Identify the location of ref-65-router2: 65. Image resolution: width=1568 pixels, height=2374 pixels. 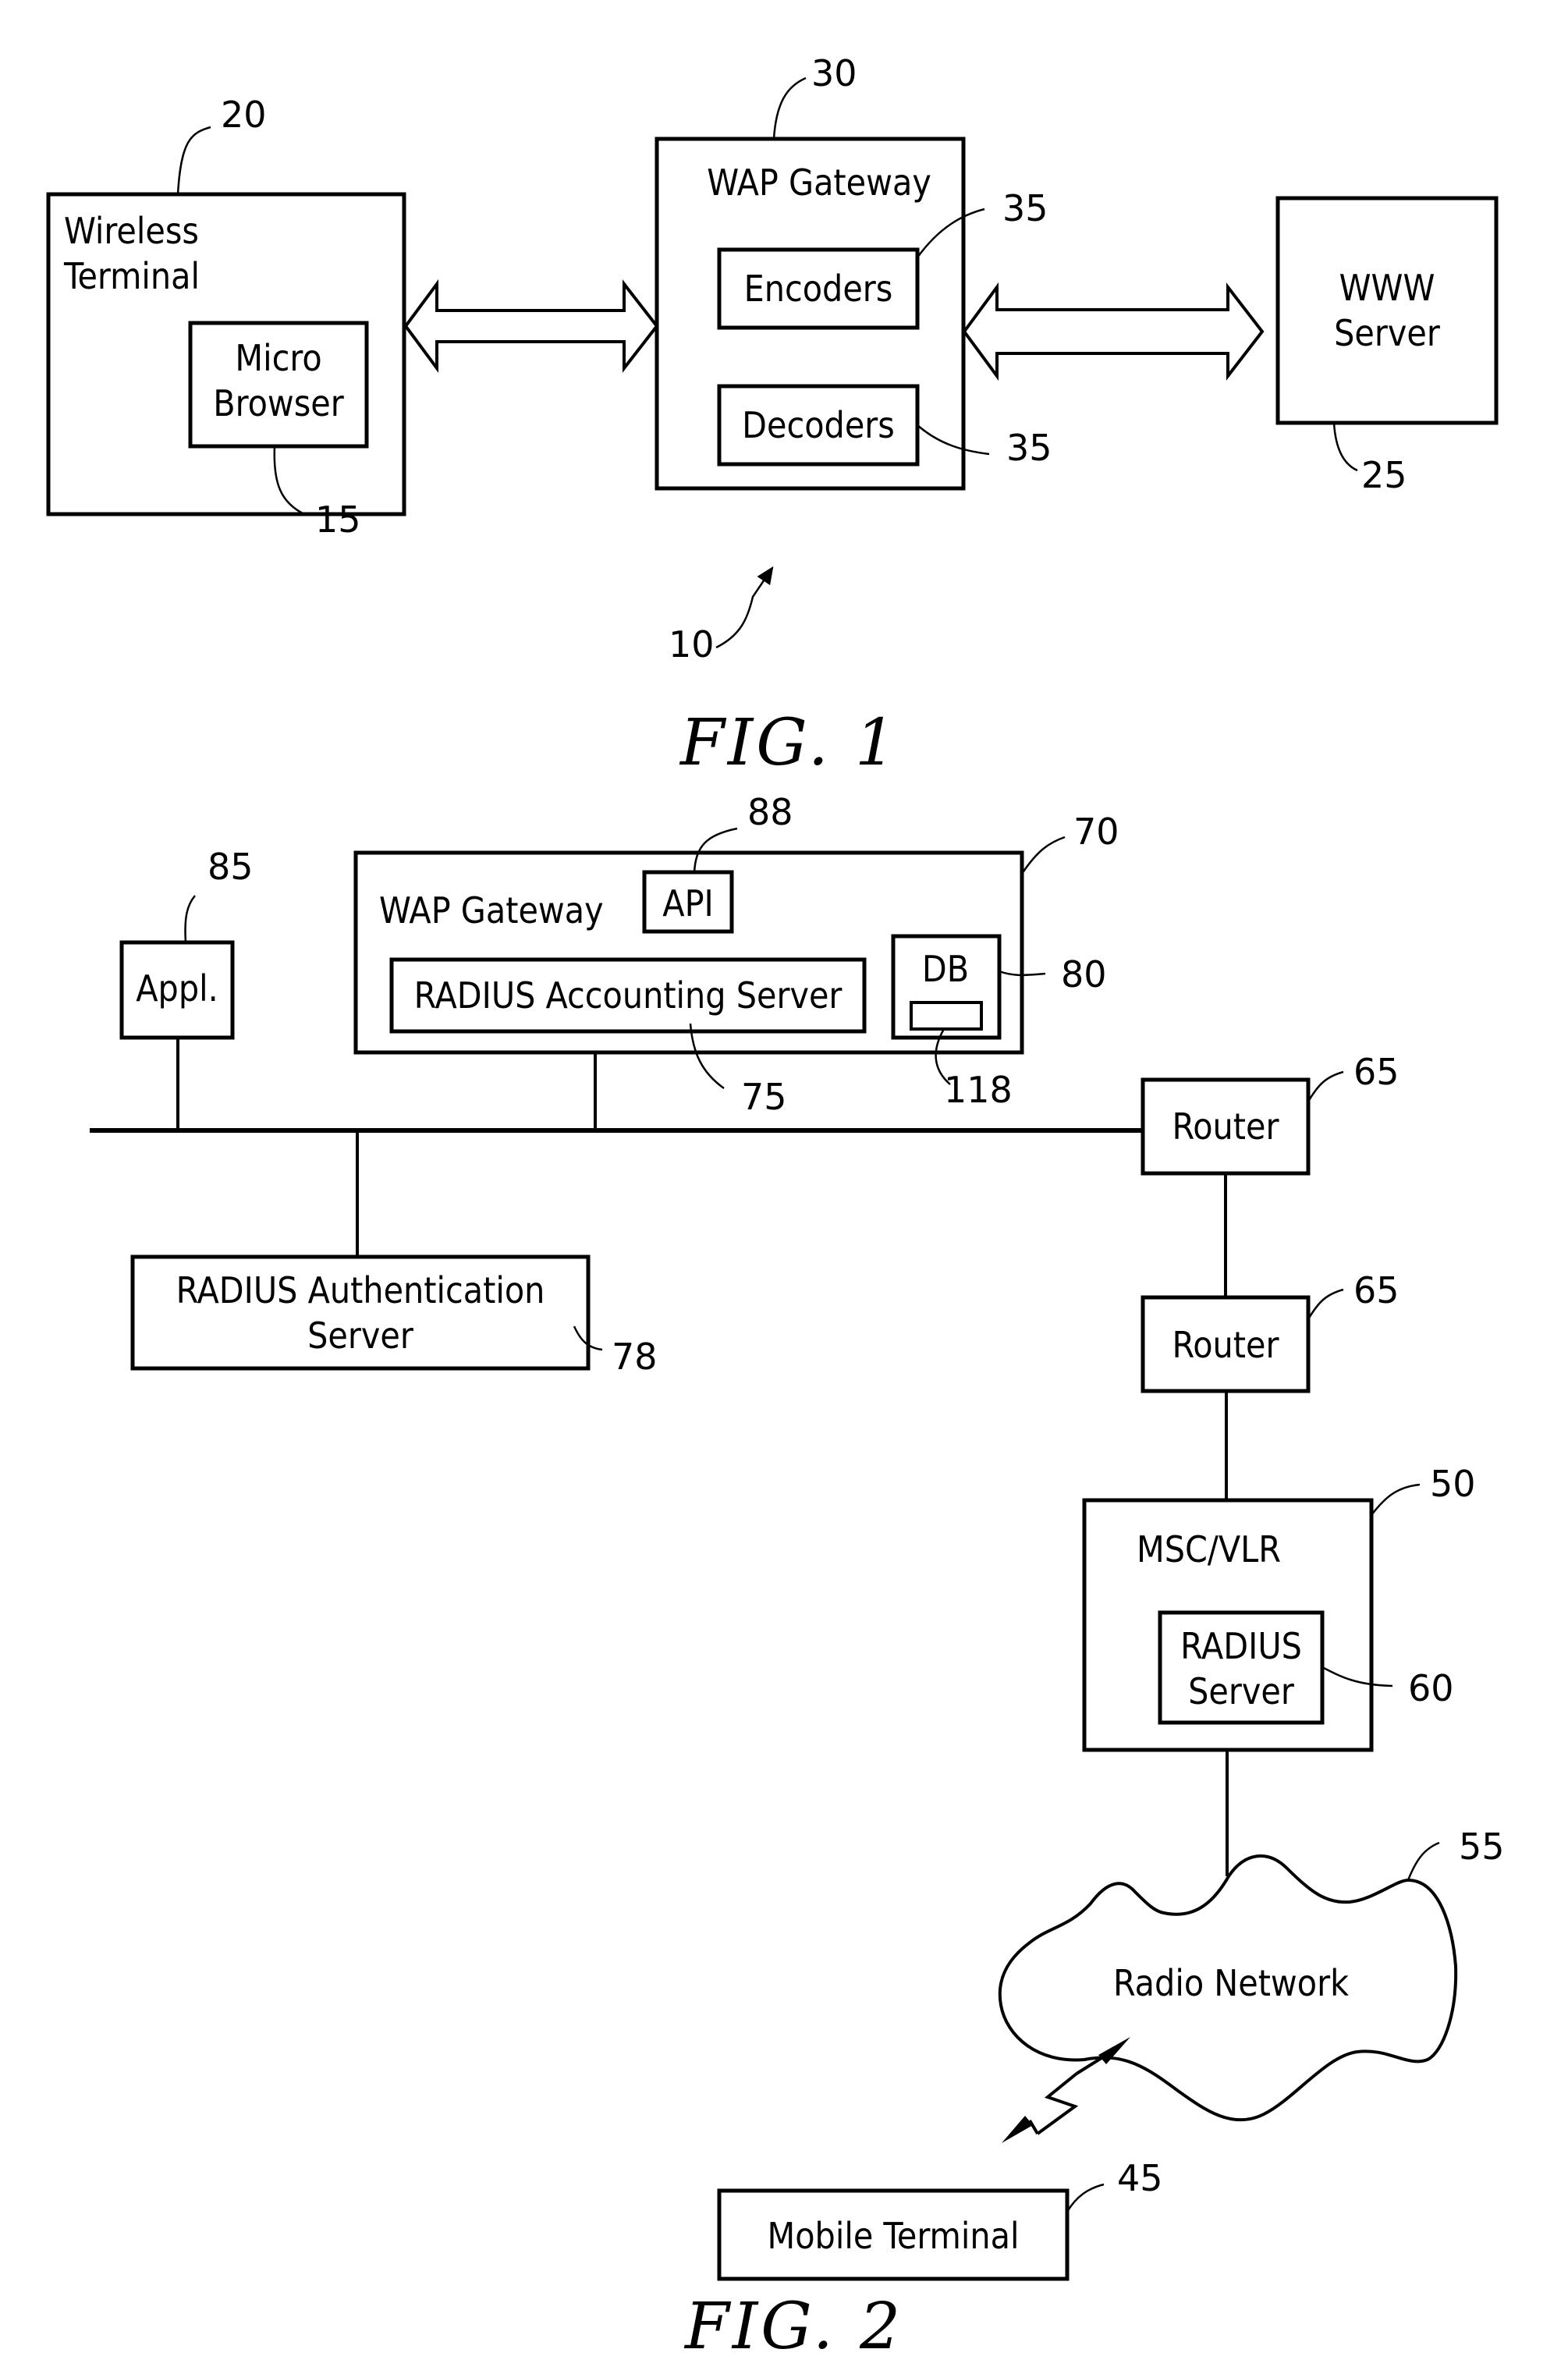
(1376, 1290).